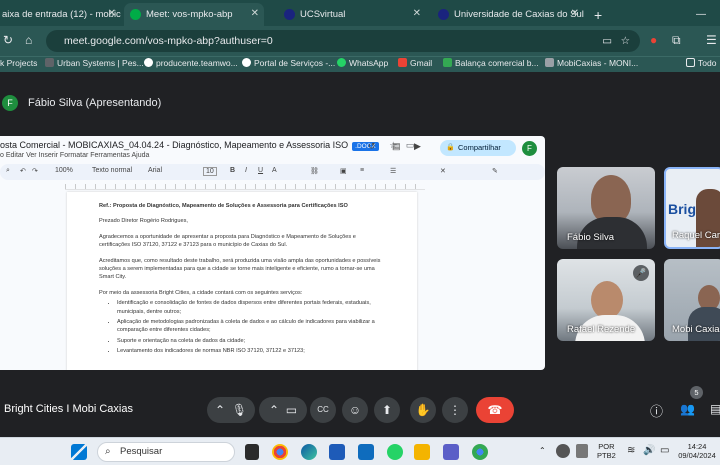 This screenshot has height=465, width=720. Describe the element at coordinates (81, 103) in the screenshot. I see `presenter-label: F Fábio Silva (Apresentando)` at that location.